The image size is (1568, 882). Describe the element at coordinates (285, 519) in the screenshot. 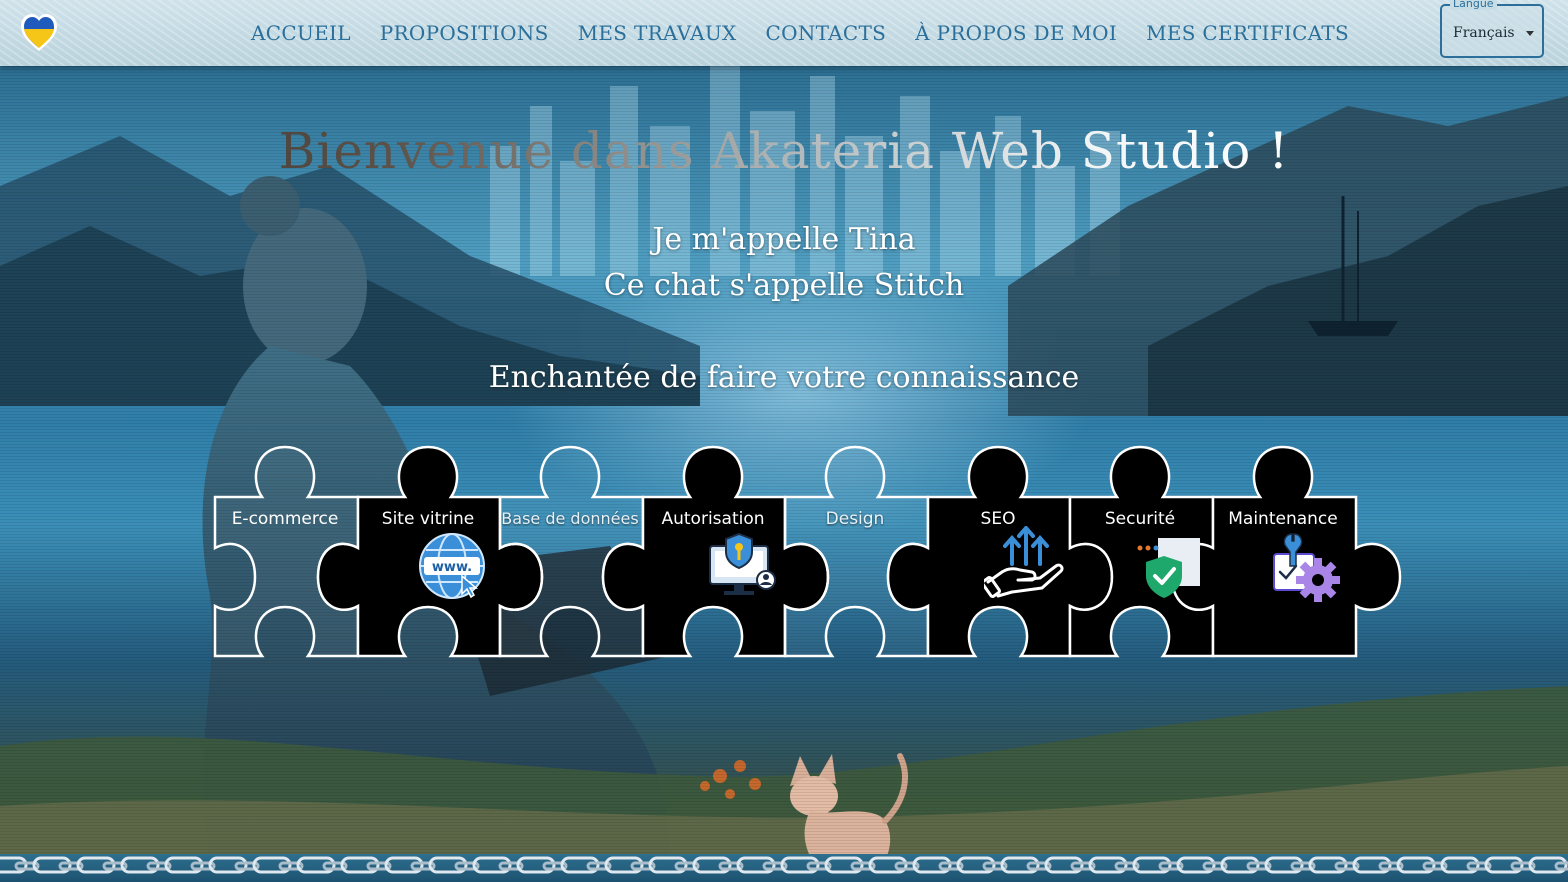

I see `label-e-commerce: E-commerce` at that location.